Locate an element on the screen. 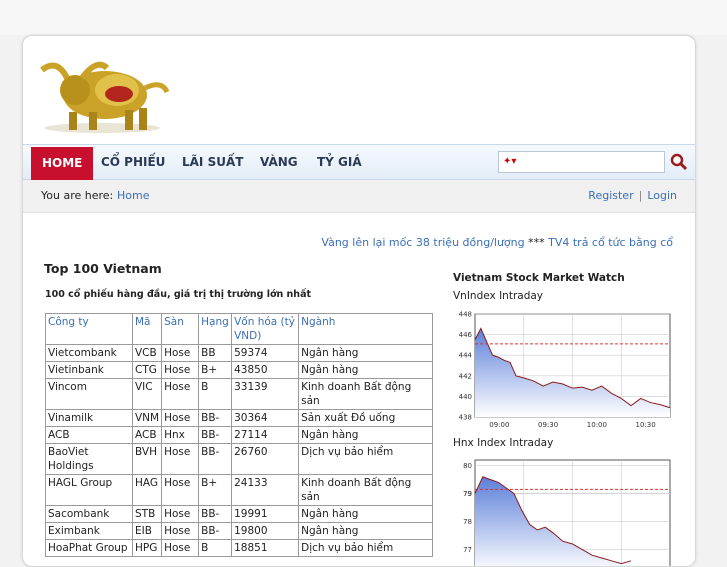 The height and width of the screenshot is (567, 727). main-nav: HOME CỔ PHIẾU LÃI SUẤT VÀNG TỶ GIÁ ✦▾ is located at coordinates (359, 162).